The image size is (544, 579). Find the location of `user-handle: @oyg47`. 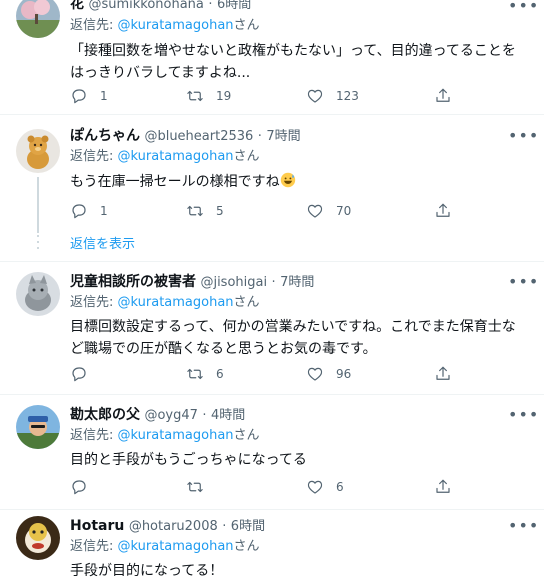

user-handle: @oyg47 is located at coordinates (170, 415).